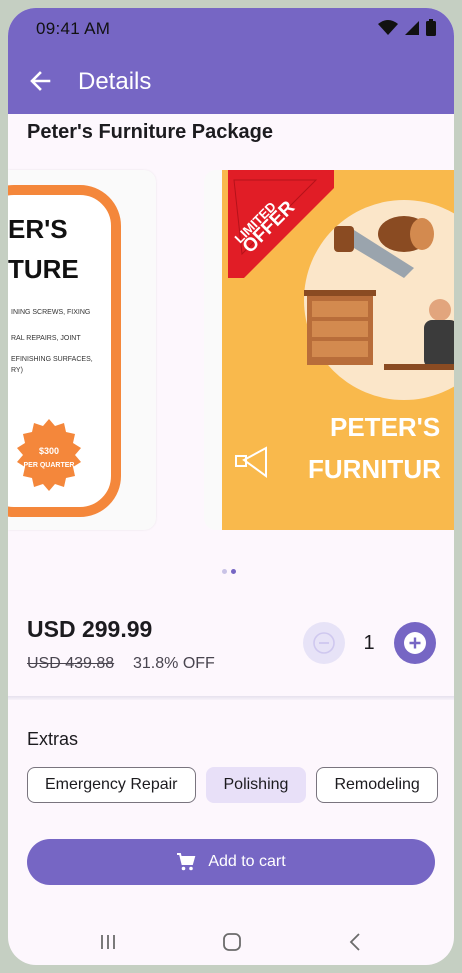 The height and width of the screenshot is (973, 462). What do you see at coordinates (431, 27) in the screenshot?
I see `battery-icon` at bounding box center [431, 27].